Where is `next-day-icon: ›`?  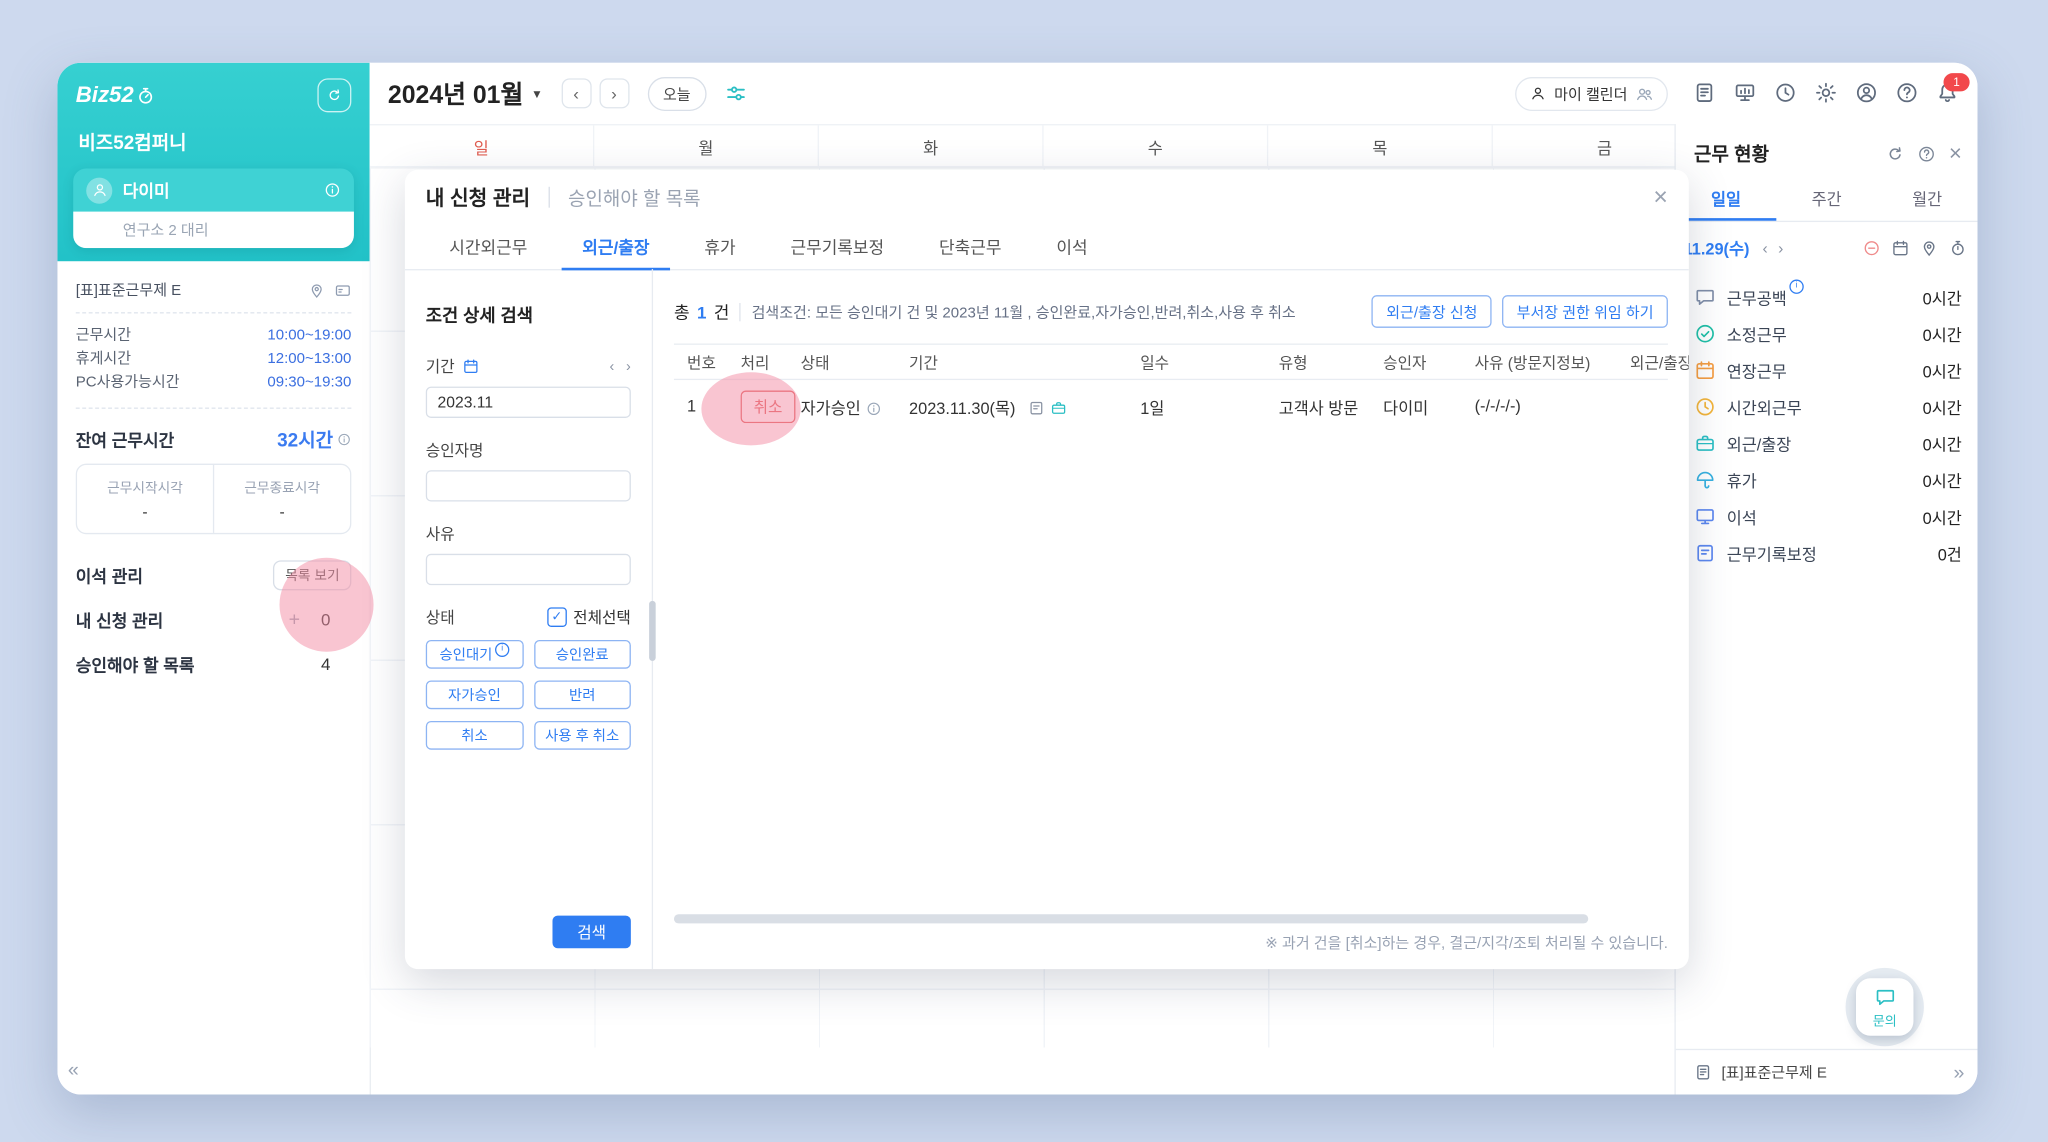 next-day-icon: › is located at coordinates (1780, 247).